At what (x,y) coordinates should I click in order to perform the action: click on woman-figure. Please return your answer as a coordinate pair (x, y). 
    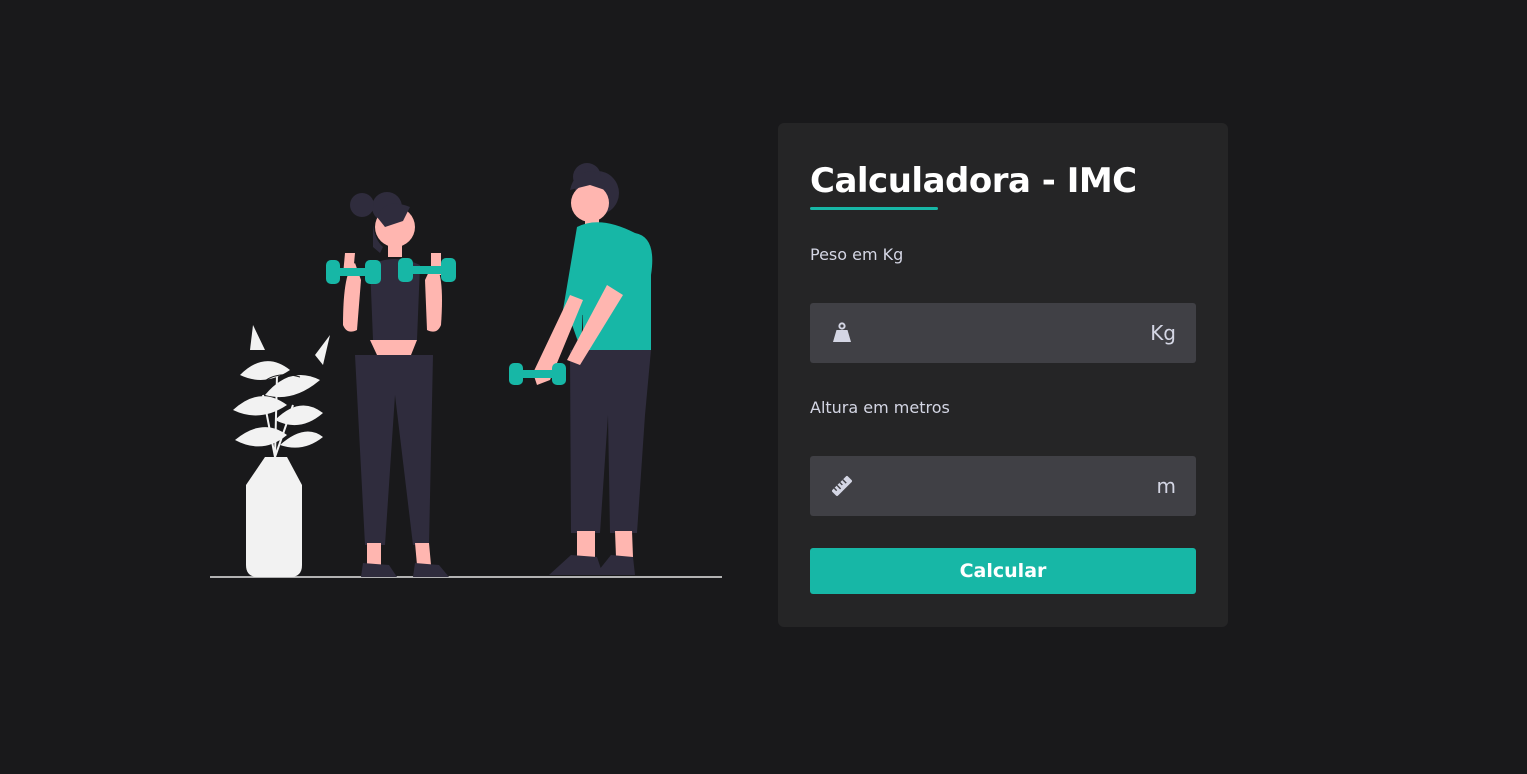
    Looking at the image, I should click on (396, 384).